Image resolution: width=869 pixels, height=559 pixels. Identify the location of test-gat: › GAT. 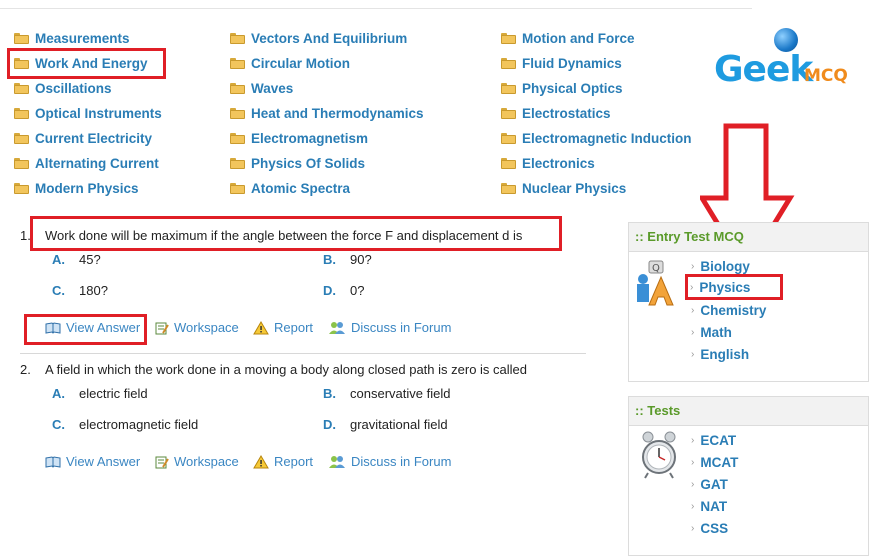
(709, 484).